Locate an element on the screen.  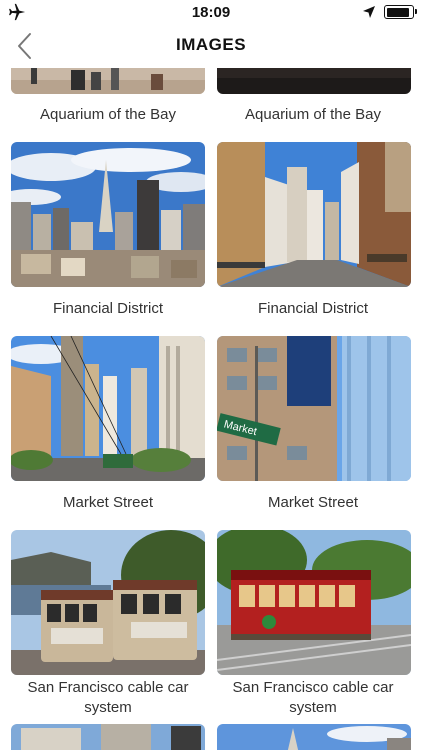
image-tile-market-street-2: Market is located at coordinates (314, 408).